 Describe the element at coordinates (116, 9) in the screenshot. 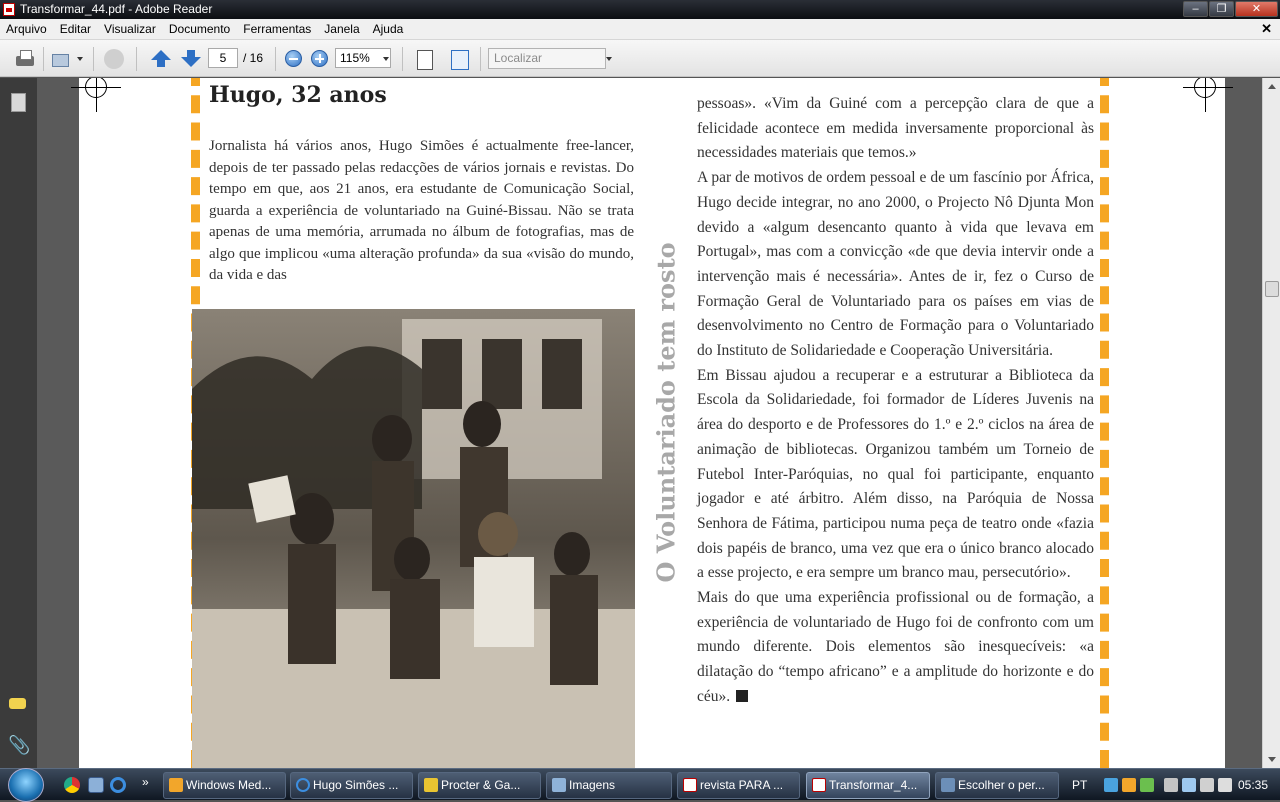

I see `window-title: Transformar_44.pdf - Adobe Reader` at that location.